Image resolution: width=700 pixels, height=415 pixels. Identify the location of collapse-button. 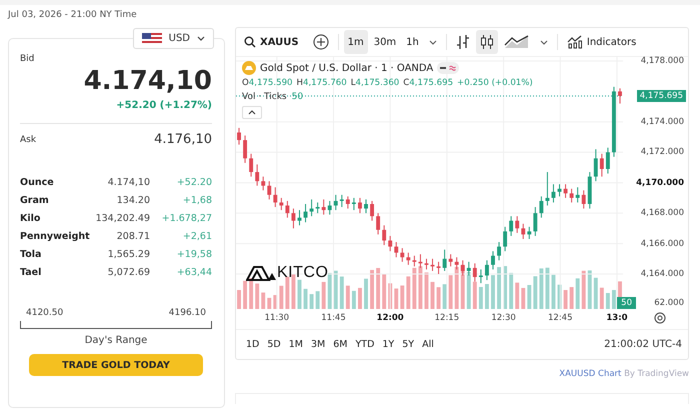
(252, 112).